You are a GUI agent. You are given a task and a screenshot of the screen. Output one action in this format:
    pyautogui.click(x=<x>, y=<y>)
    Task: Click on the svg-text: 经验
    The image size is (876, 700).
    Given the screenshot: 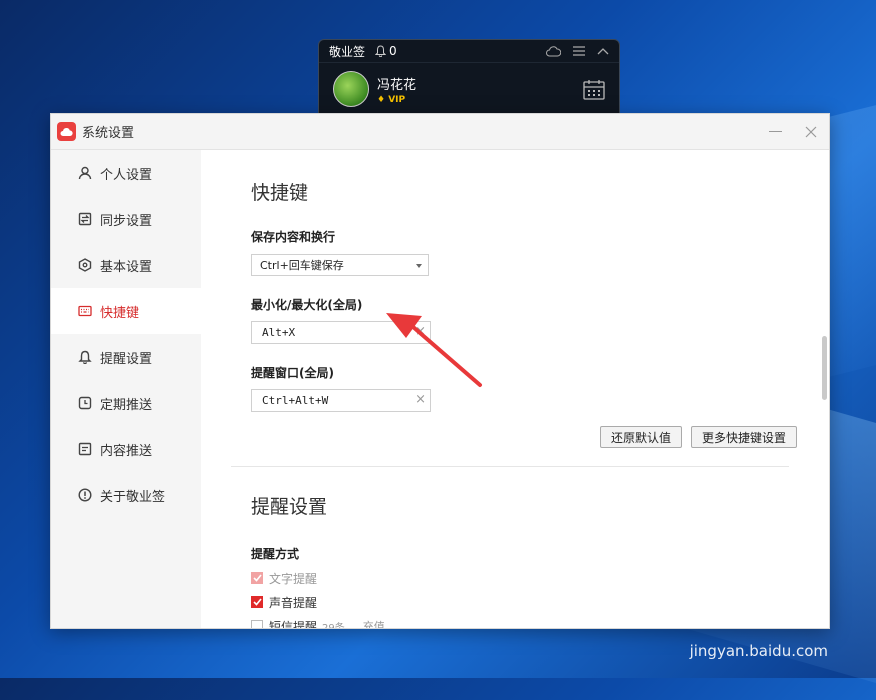 What is the action you would take?
    pyautogui.click(x=786, y=606)
    